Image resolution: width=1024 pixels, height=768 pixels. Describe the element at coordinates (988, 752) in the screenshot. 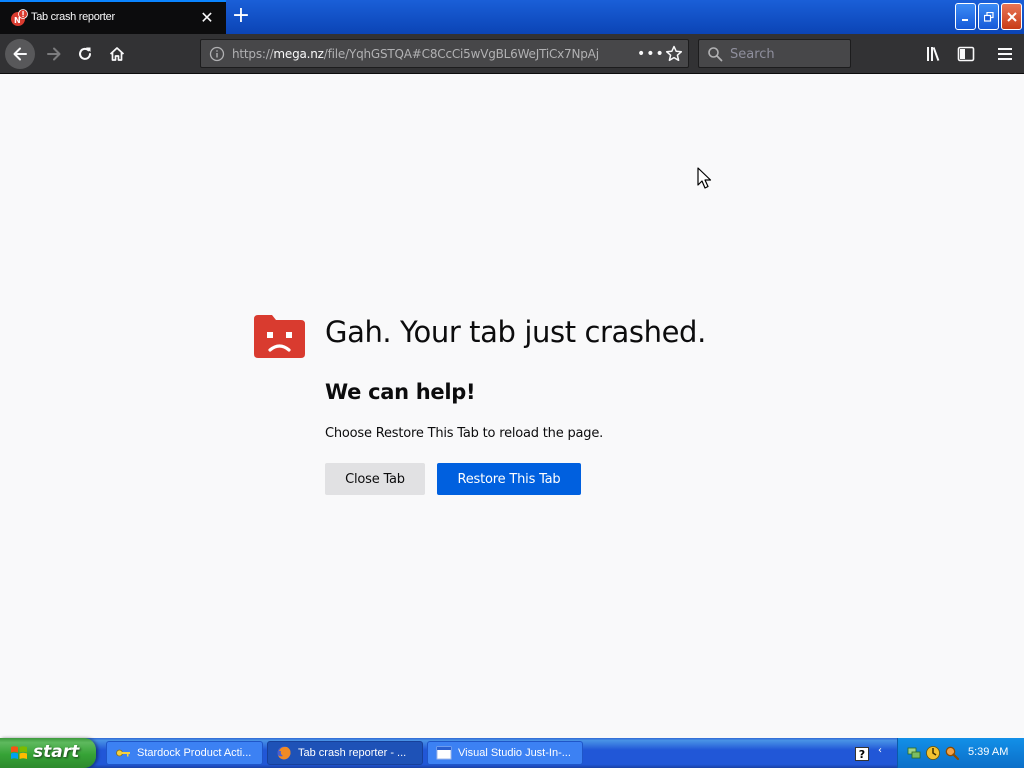

I see `clock: 5:39 AM` at that location.